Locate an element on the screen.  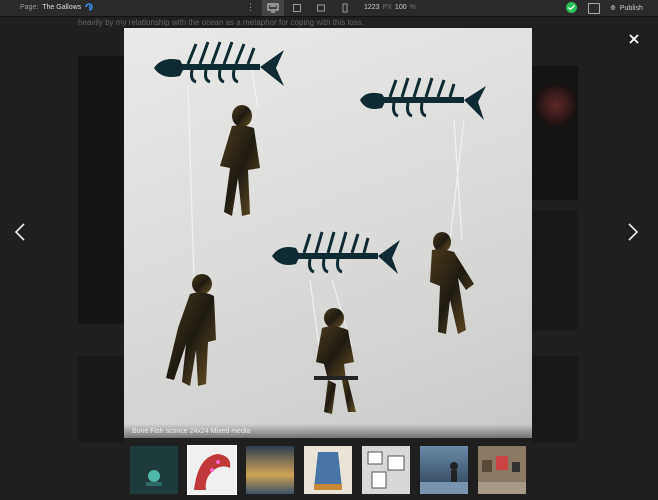
editor-toolbar: Page: The Gallows ⋮ 1223 PX 100% ⟰ Publish is located at coordinates (329, 8).